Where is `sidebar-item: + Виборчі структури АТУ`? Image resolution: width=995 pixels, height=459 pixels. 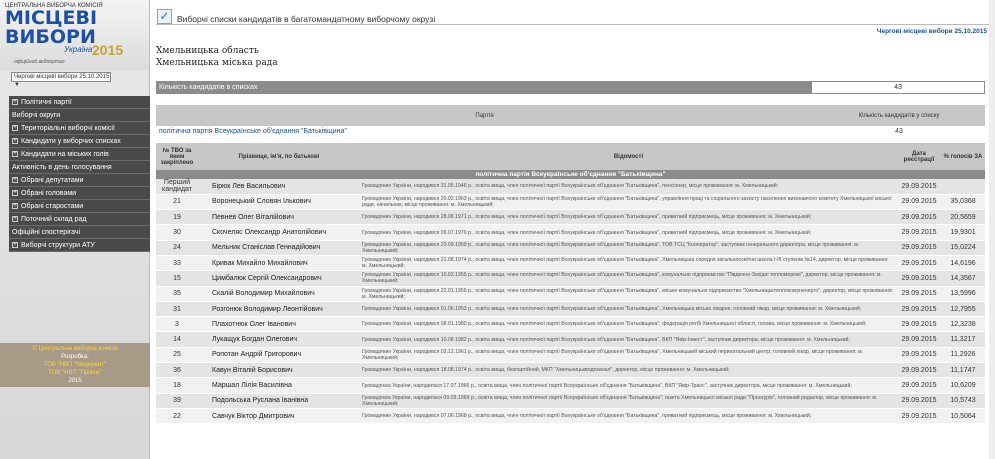
sidebar-item: + Виборчі структури АТУ is located at coordinates (79, 245).